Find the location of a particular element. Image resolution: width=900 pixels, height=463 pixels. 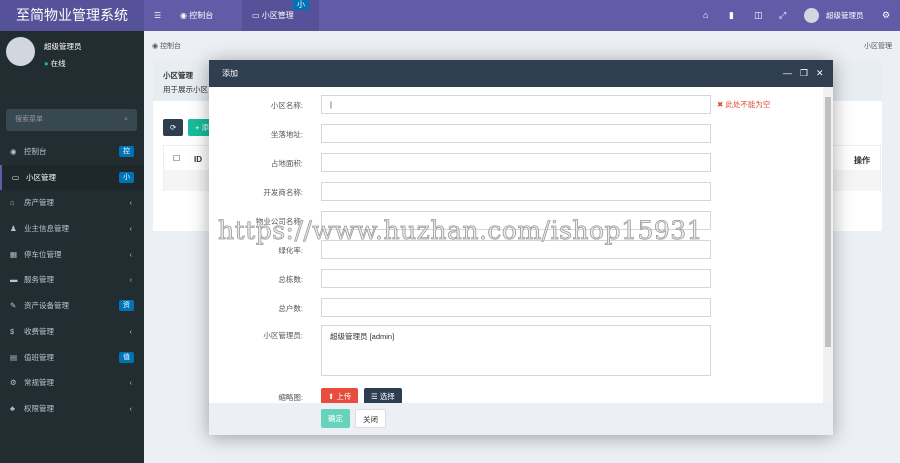

search-icon: ⌕ is located at coordinates (126, 120).